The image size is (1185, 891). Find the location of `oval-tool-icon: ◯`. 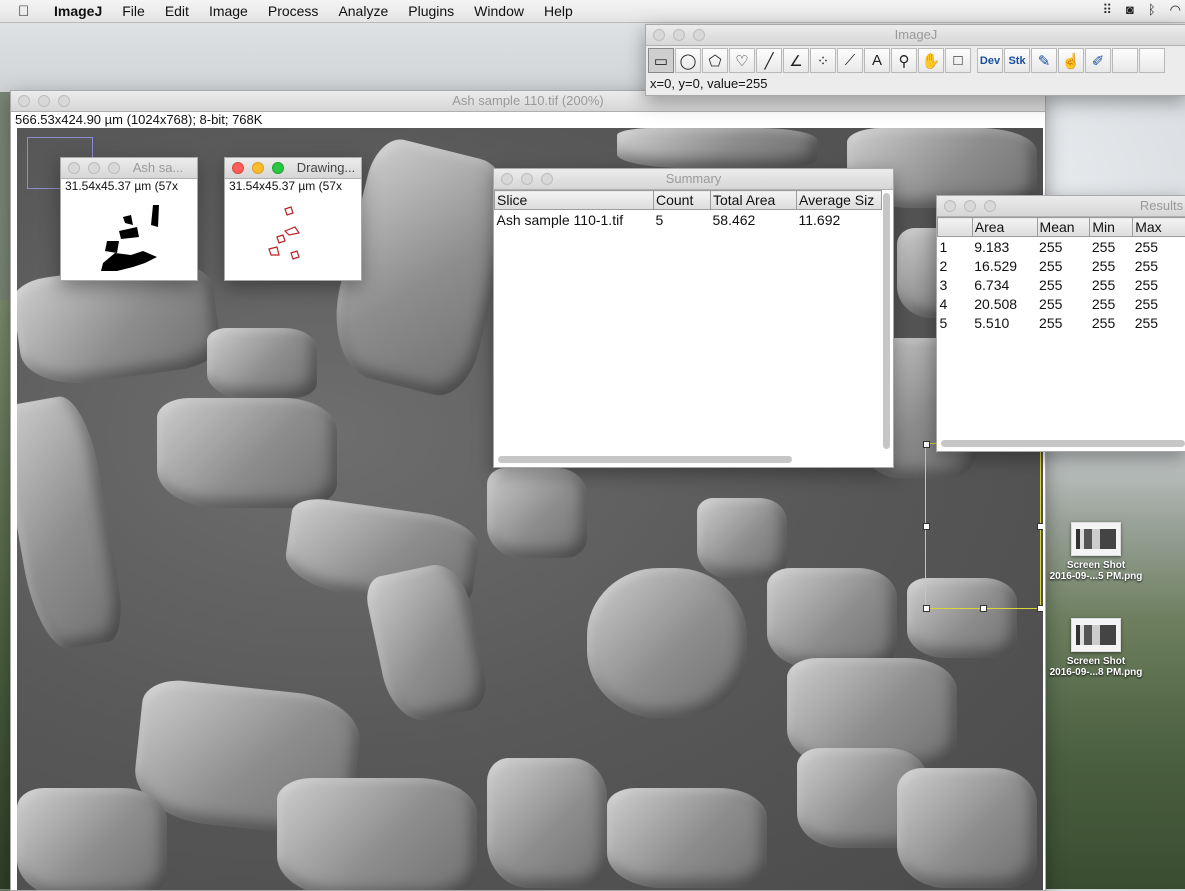

oval-tool-icon: ◯ is located at coordinates (688, 60).